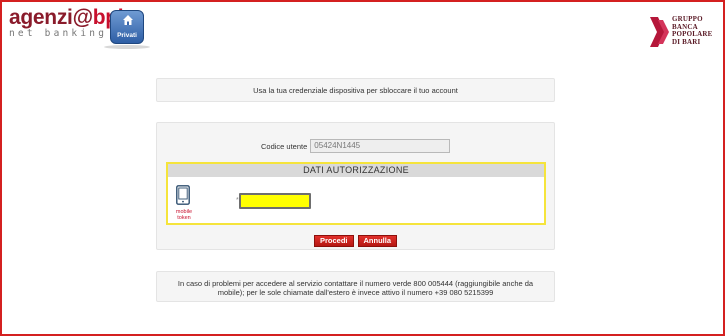 The height and width of the screenshot is (336, 725). I want to click on brand-text: GRUPPO BANCA POPOLARE DI BARI, so click(692, 30).